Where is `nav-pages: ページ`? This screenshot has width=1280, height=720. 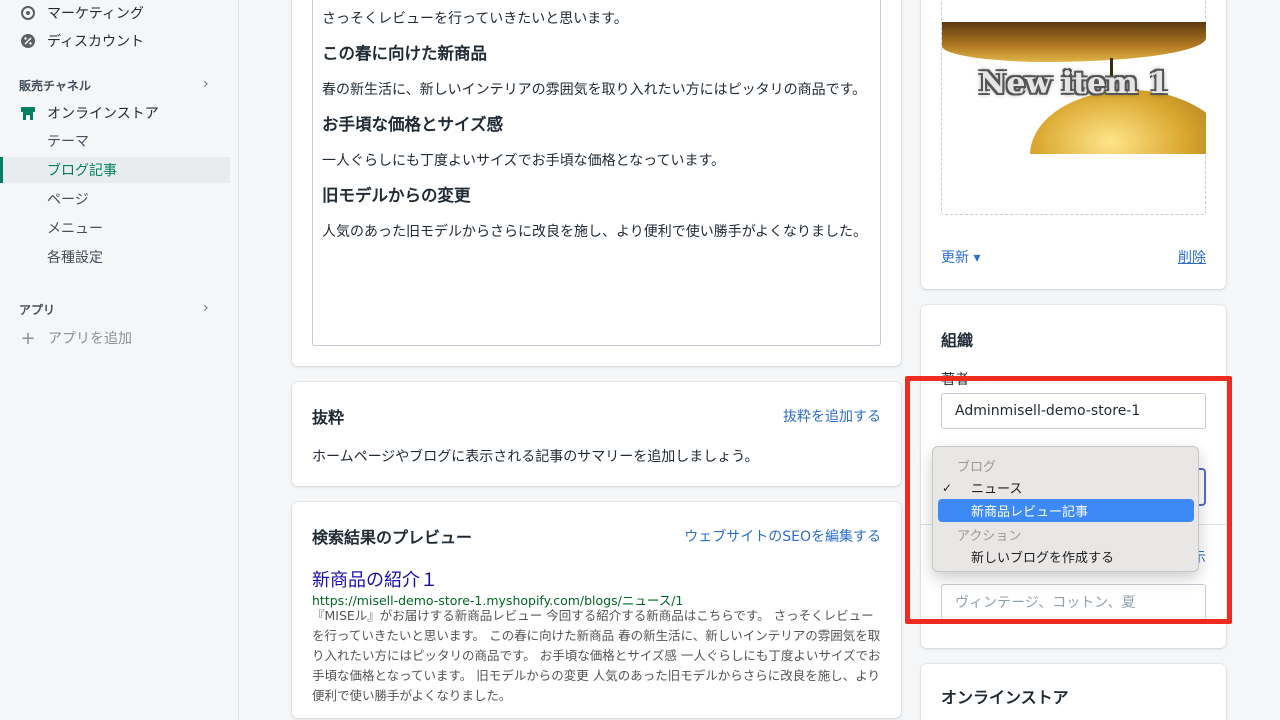
nav-pages: ページ is located at coordinates (68, 199).